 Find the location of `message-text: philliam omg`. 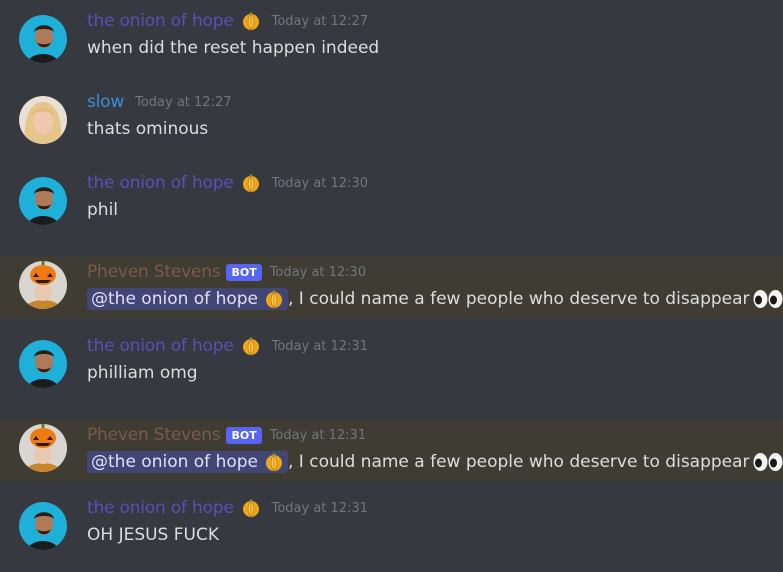

message-text: philliam omg is located at coordinates (142, 373).